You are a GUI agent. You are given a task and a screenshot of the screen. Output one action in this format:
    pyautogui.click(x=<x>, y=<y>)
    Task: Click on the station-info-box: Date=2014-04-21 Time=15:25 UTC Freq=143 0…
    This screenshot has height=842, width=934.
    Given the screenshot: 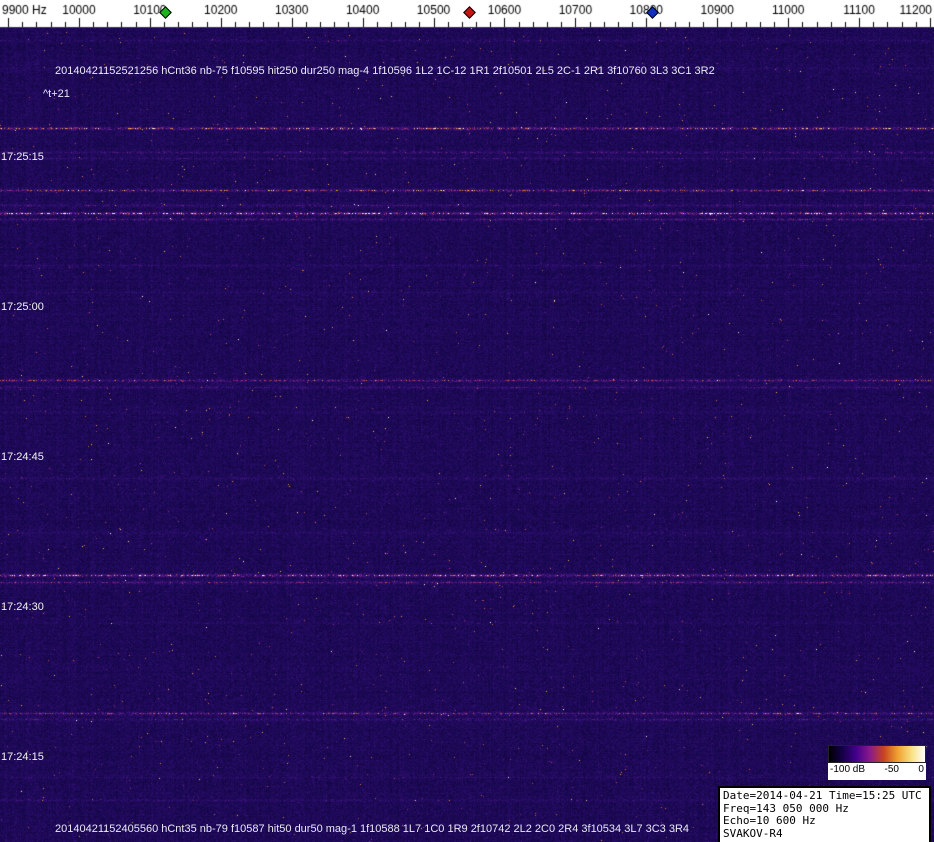 What is the action you would take?
    pyautogui.click(x=824, y=814)
    